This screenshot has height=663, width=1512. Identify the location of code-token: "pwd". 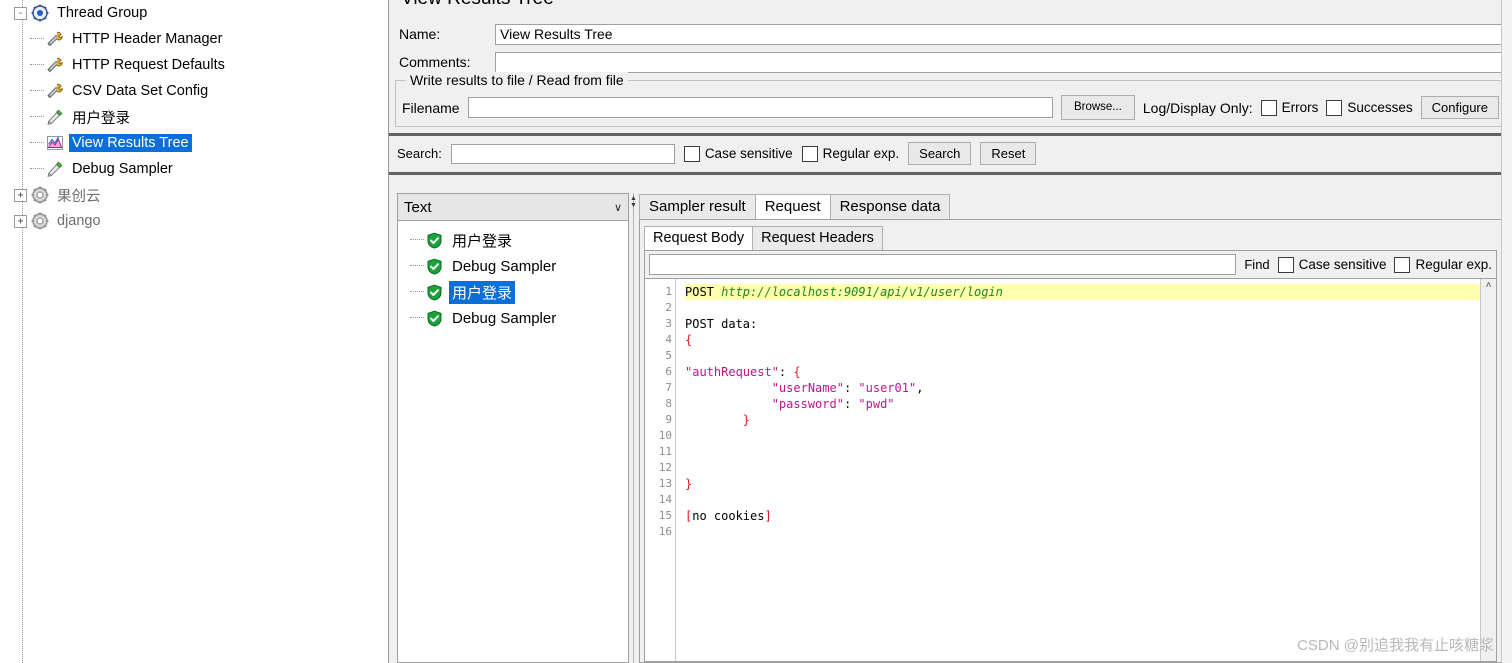
(876, 404).